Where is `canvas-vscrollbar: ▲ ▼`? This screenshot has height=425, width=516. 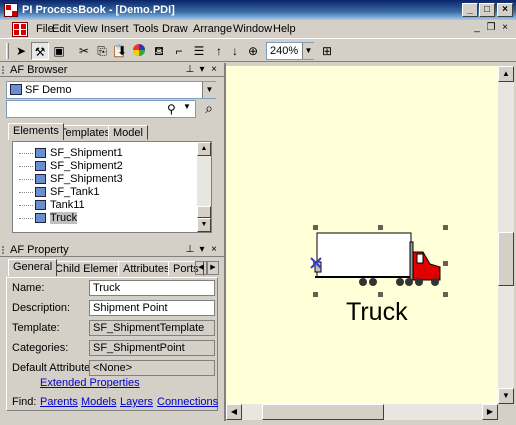
canvas-vscrollbar: ▲ ▼ is located at coordinates (506, 235).